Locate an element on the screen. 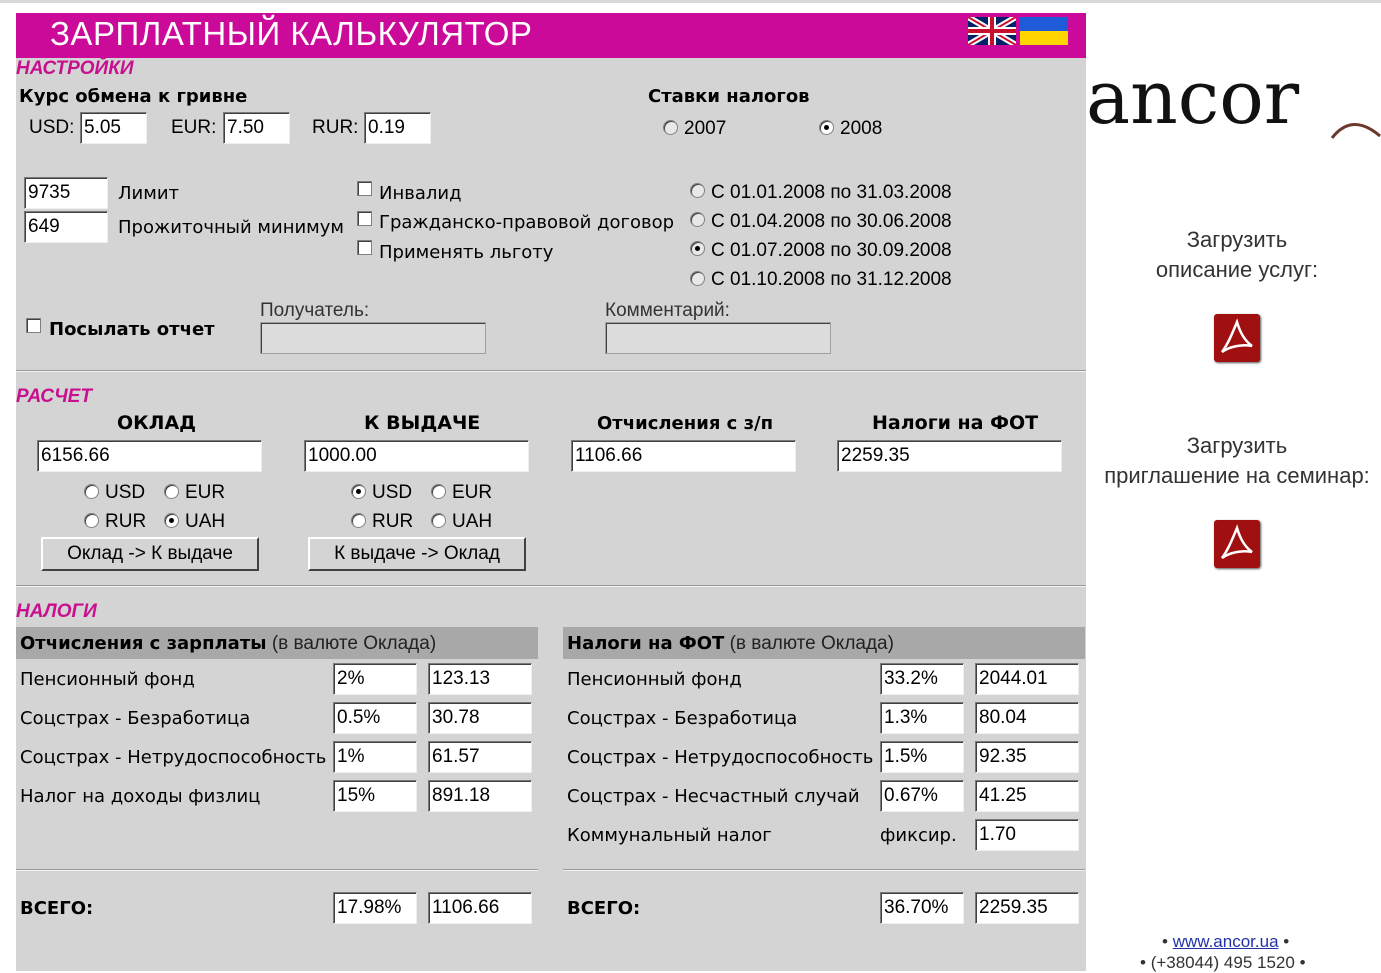 Image resolution: width=1381 pixels, height=973 pixels. flag-ua-icon is located at coordinates (1044, 31).